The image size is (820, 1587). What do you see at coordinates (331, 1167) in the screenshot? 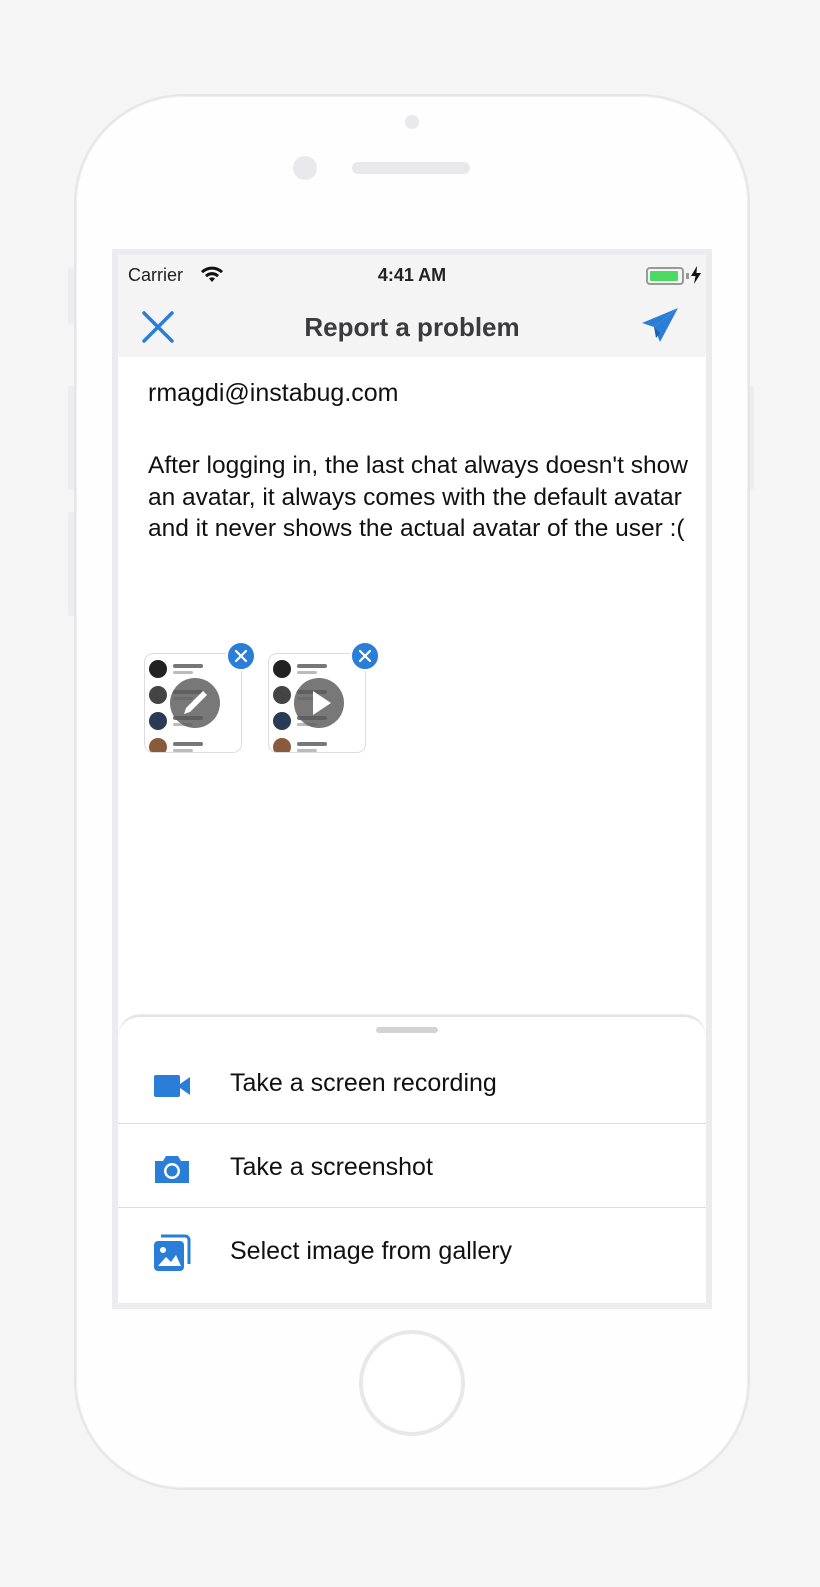
I see `option-label: Take a screenshot` at bounding box center [331, 1167].